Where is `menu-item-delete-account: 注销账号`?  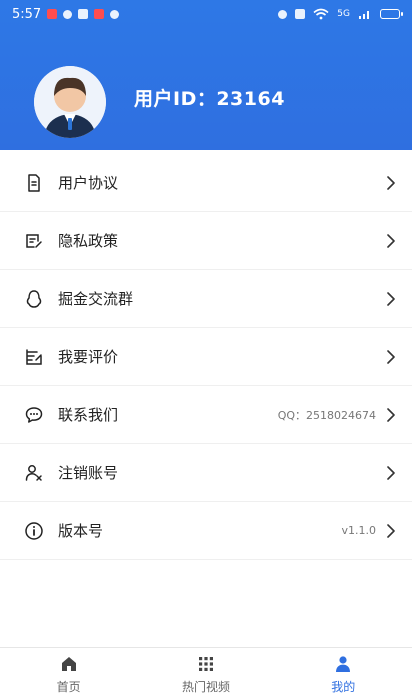
menu-item-delete-account: 注销账号 is located at coordinates (206, 473).